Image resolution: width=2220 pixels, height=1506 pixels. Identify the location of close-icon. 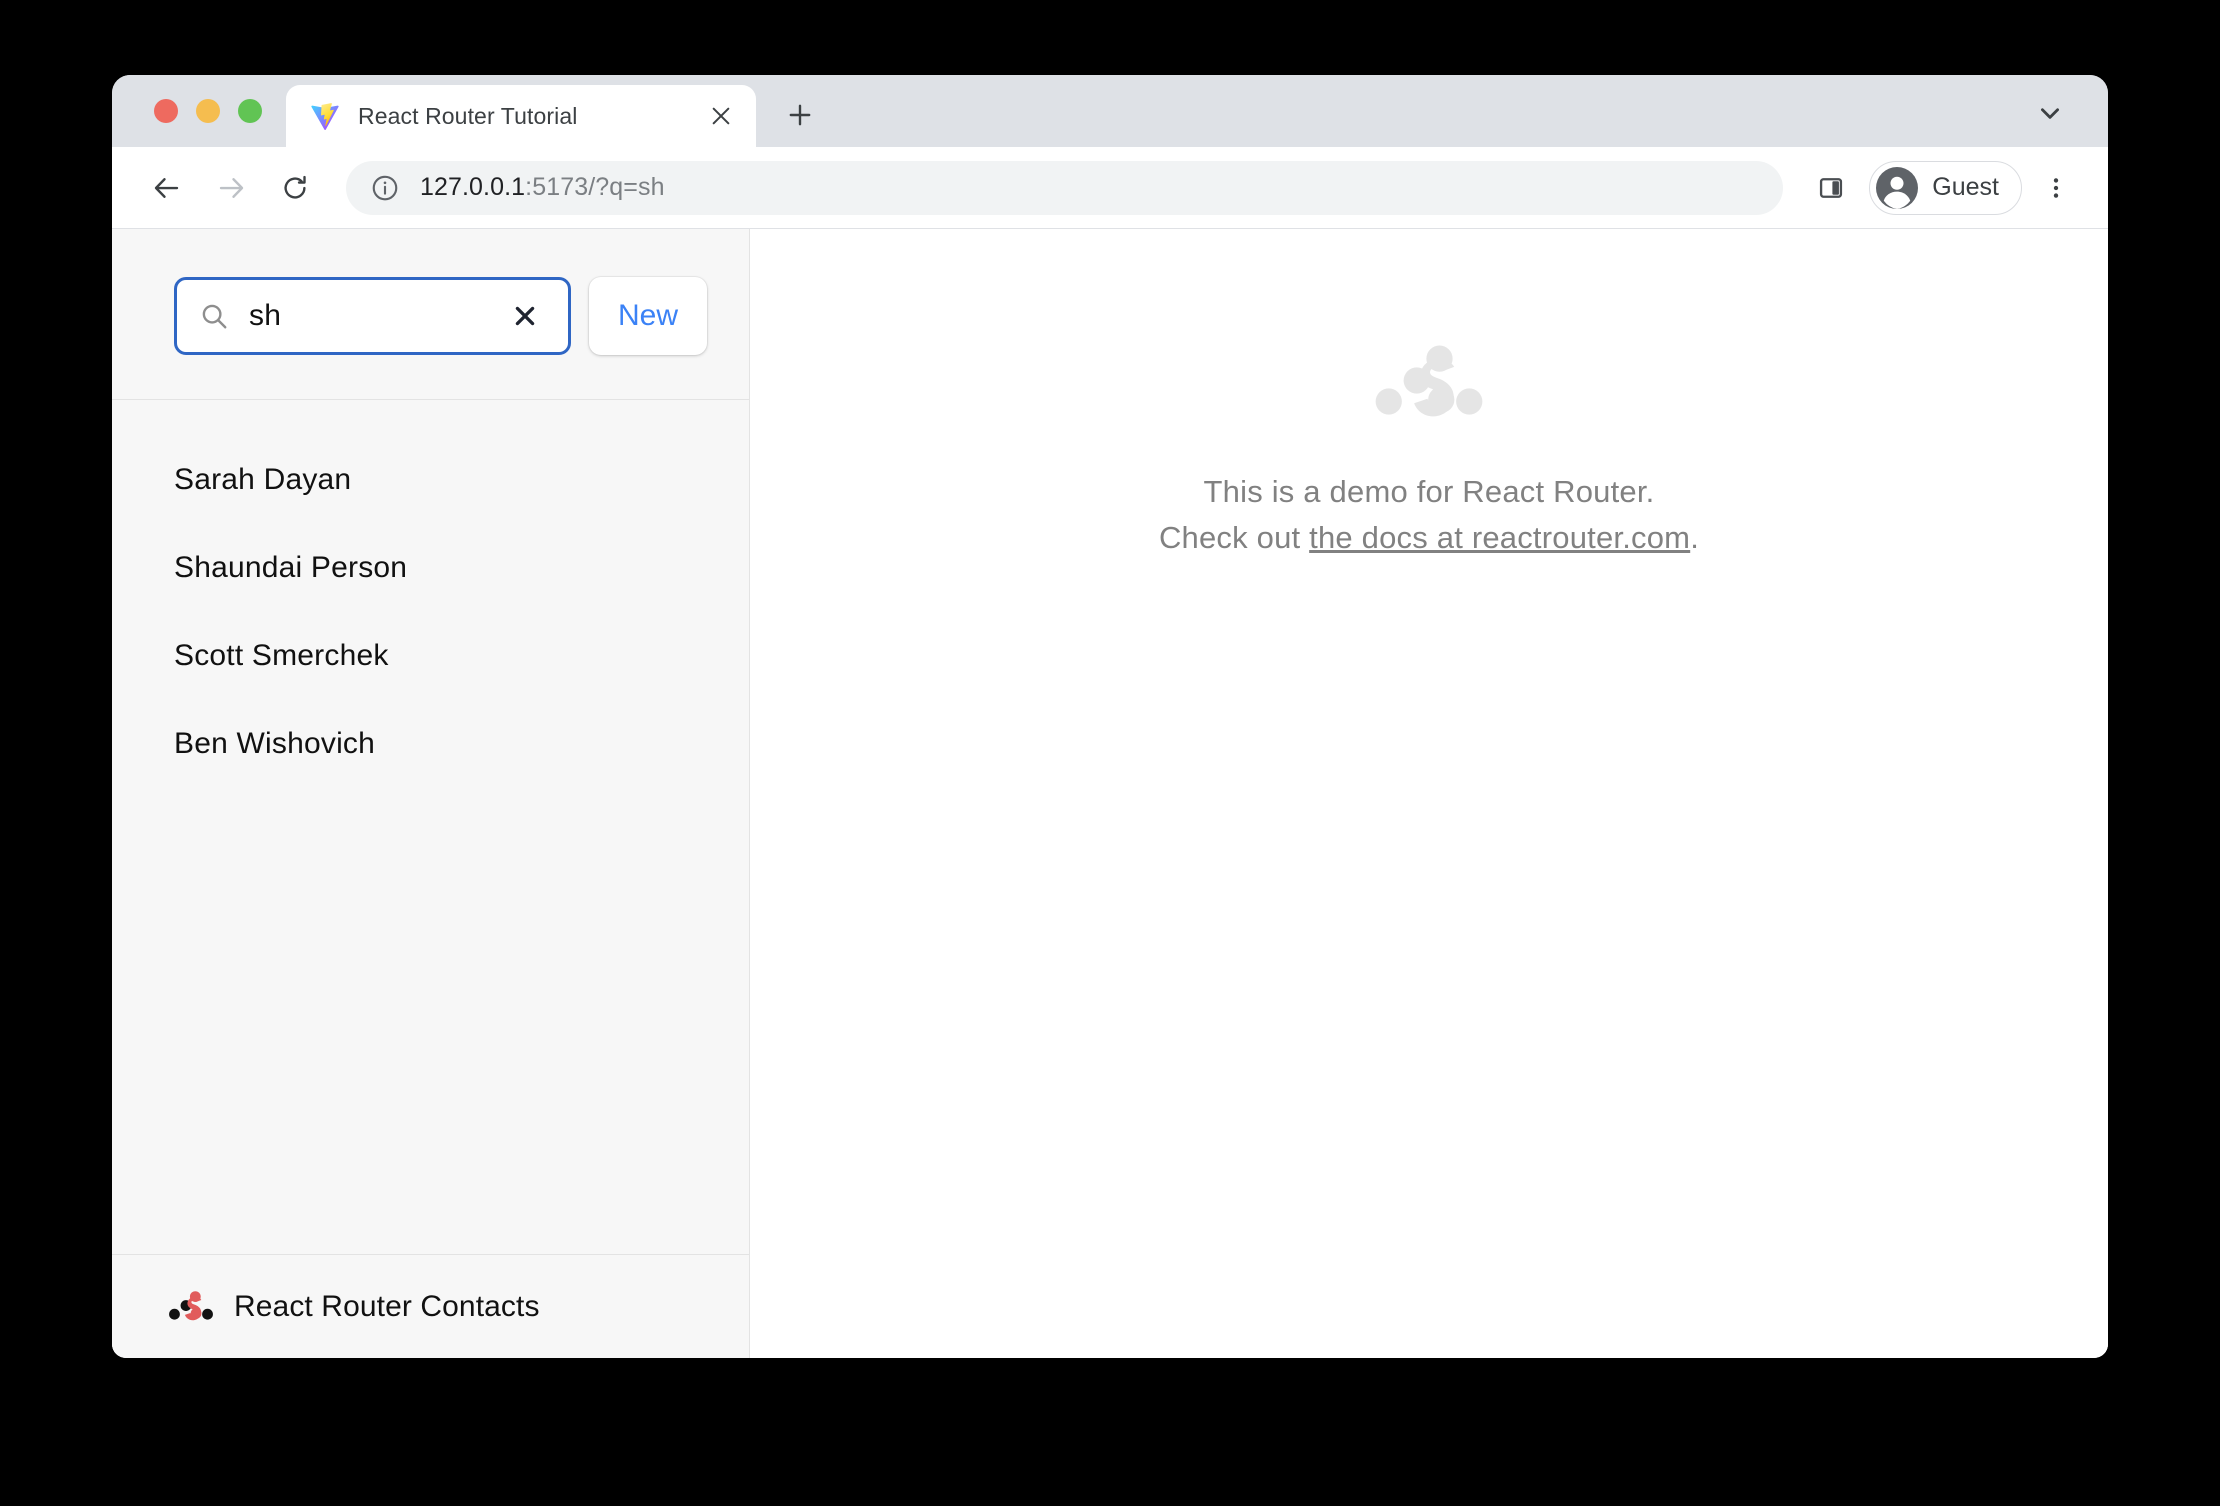
(721, 116).